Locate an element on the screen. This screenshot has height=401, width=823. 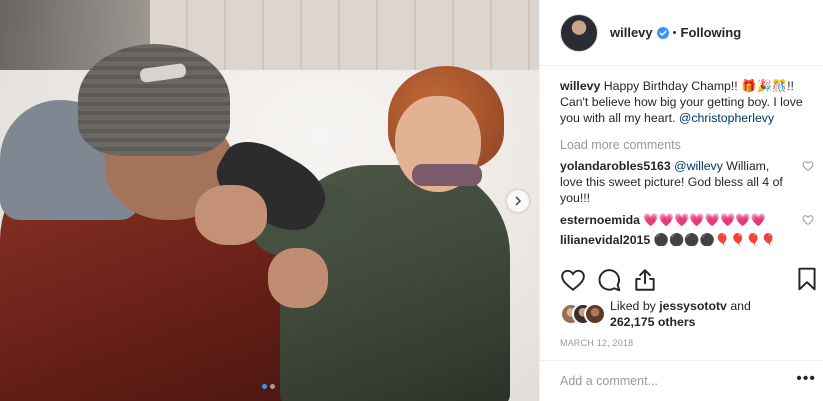
photo-man-hat is located at coordinates (154, 100).